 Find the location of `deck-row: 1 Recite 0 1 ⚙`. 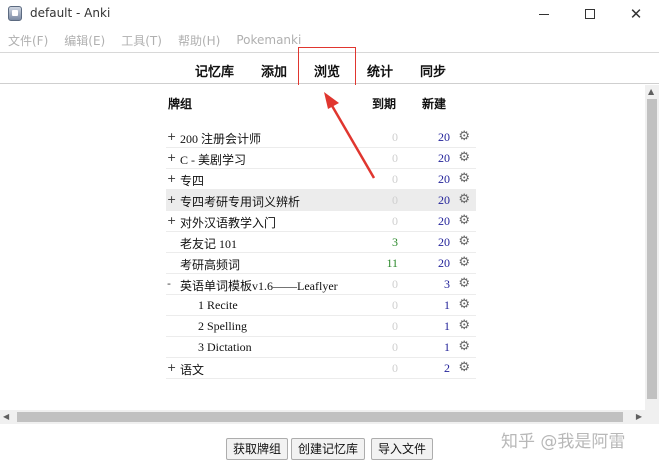

deck-row: 1 Recite 0 1 ⚙ is located at coordinates (321, 305).